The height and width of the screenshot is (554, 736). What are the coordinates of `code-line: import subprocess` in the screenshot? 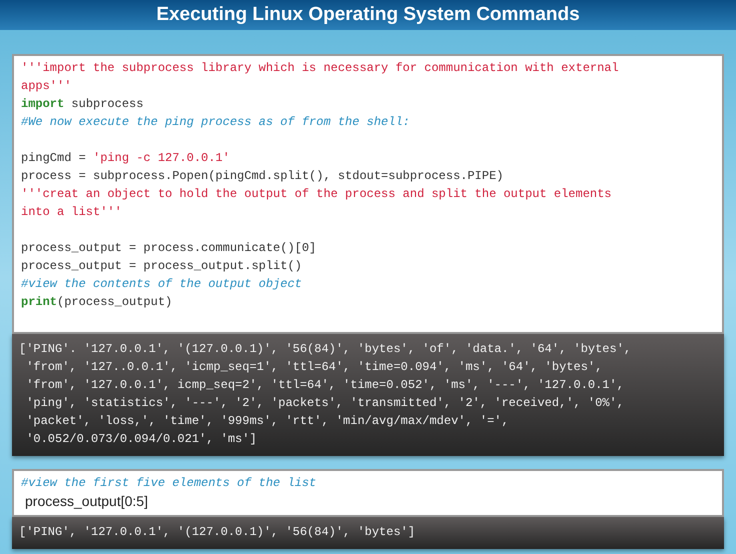 It's located at (82, 104).